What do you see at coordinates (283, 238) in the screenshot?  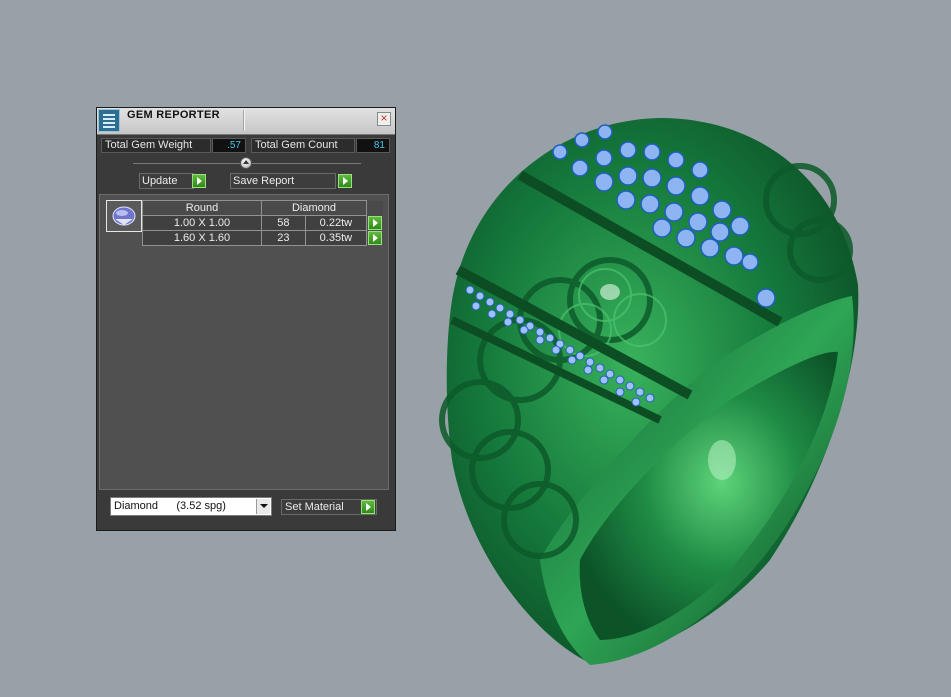 I see `gem-count-cell: 23` at bounding box center [283, 238].